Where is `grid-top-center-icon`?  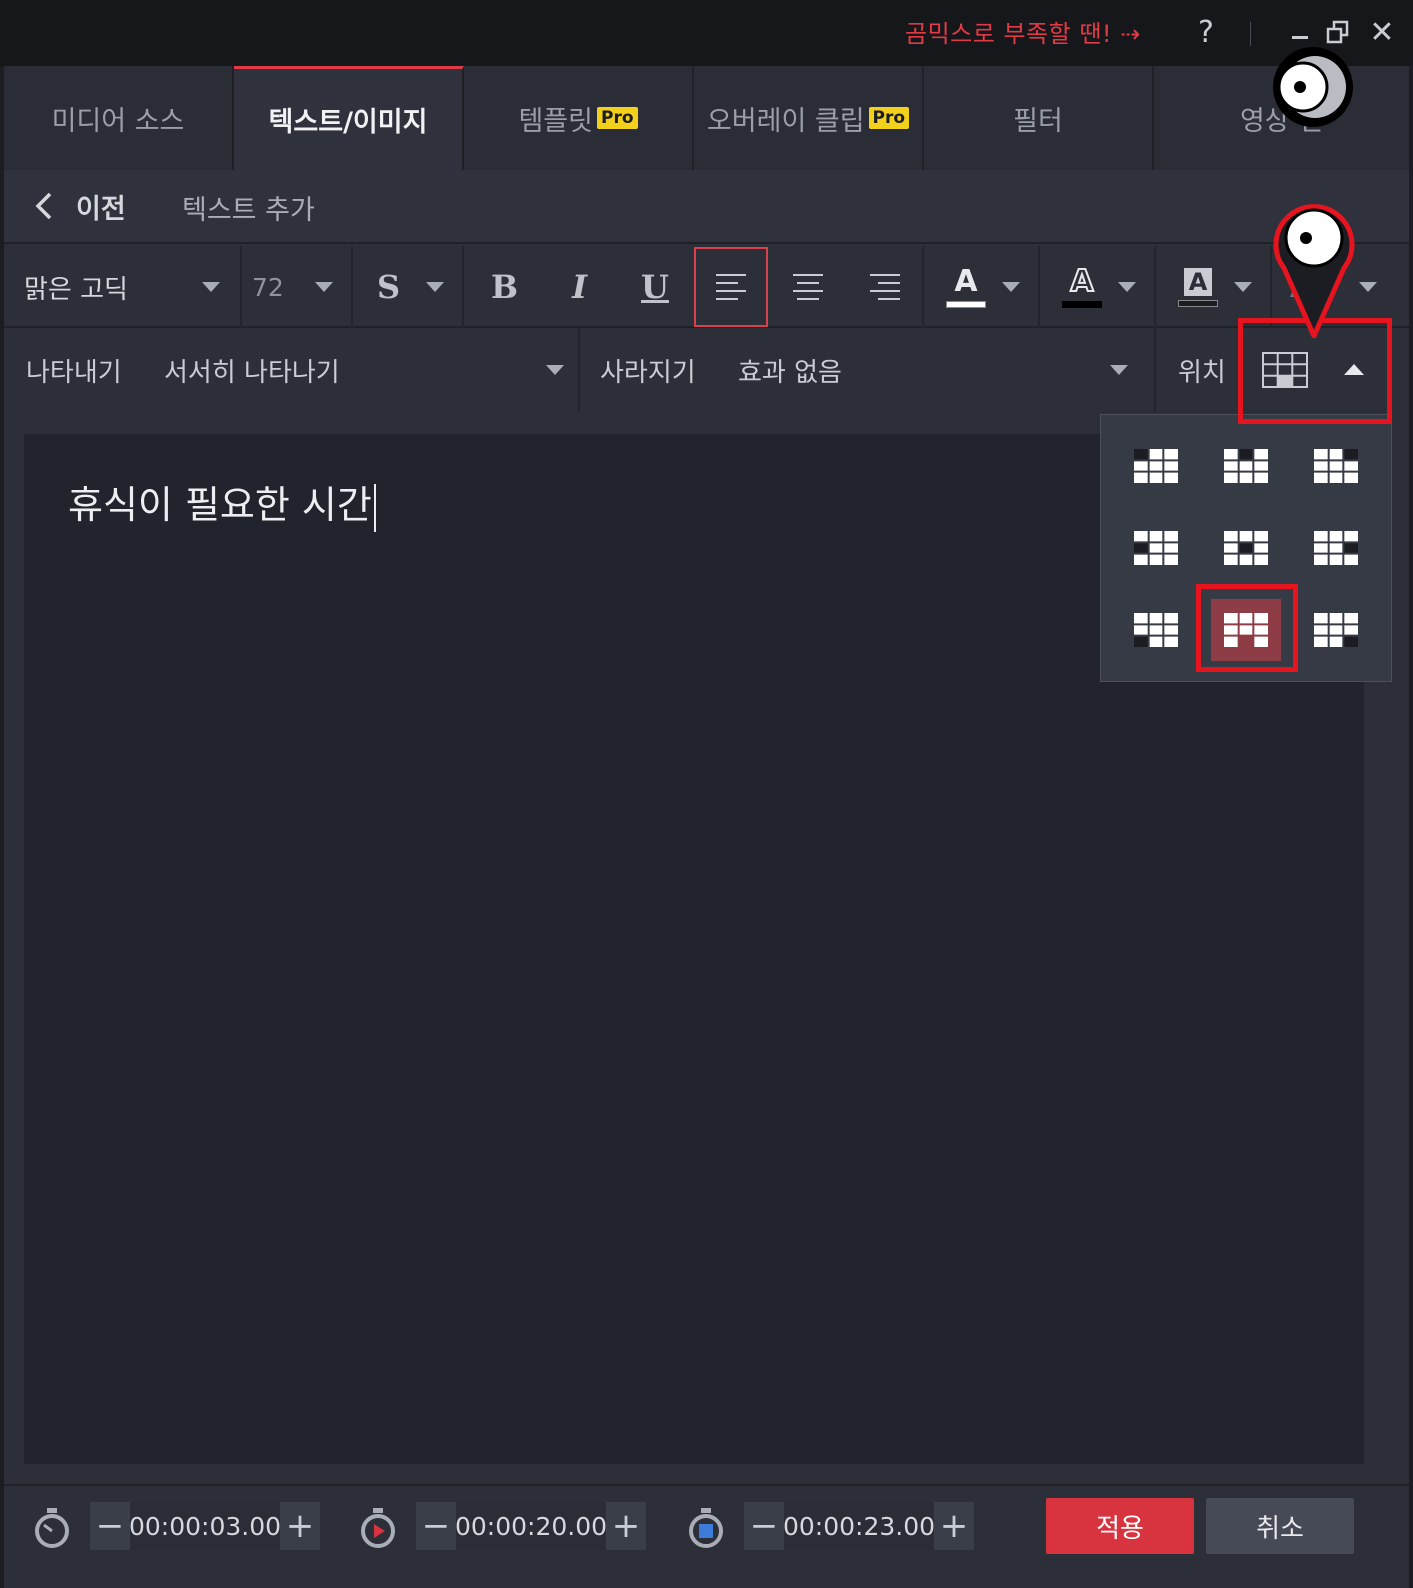
grid-top-center-icon is located at coordinates (1246, 466).